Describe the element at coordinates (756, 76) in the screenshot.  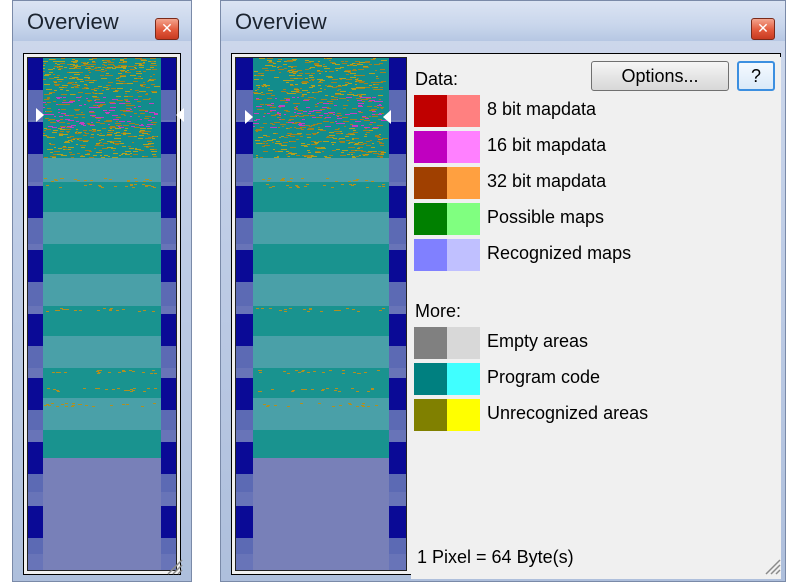
I see `help-button: ?` at that location.